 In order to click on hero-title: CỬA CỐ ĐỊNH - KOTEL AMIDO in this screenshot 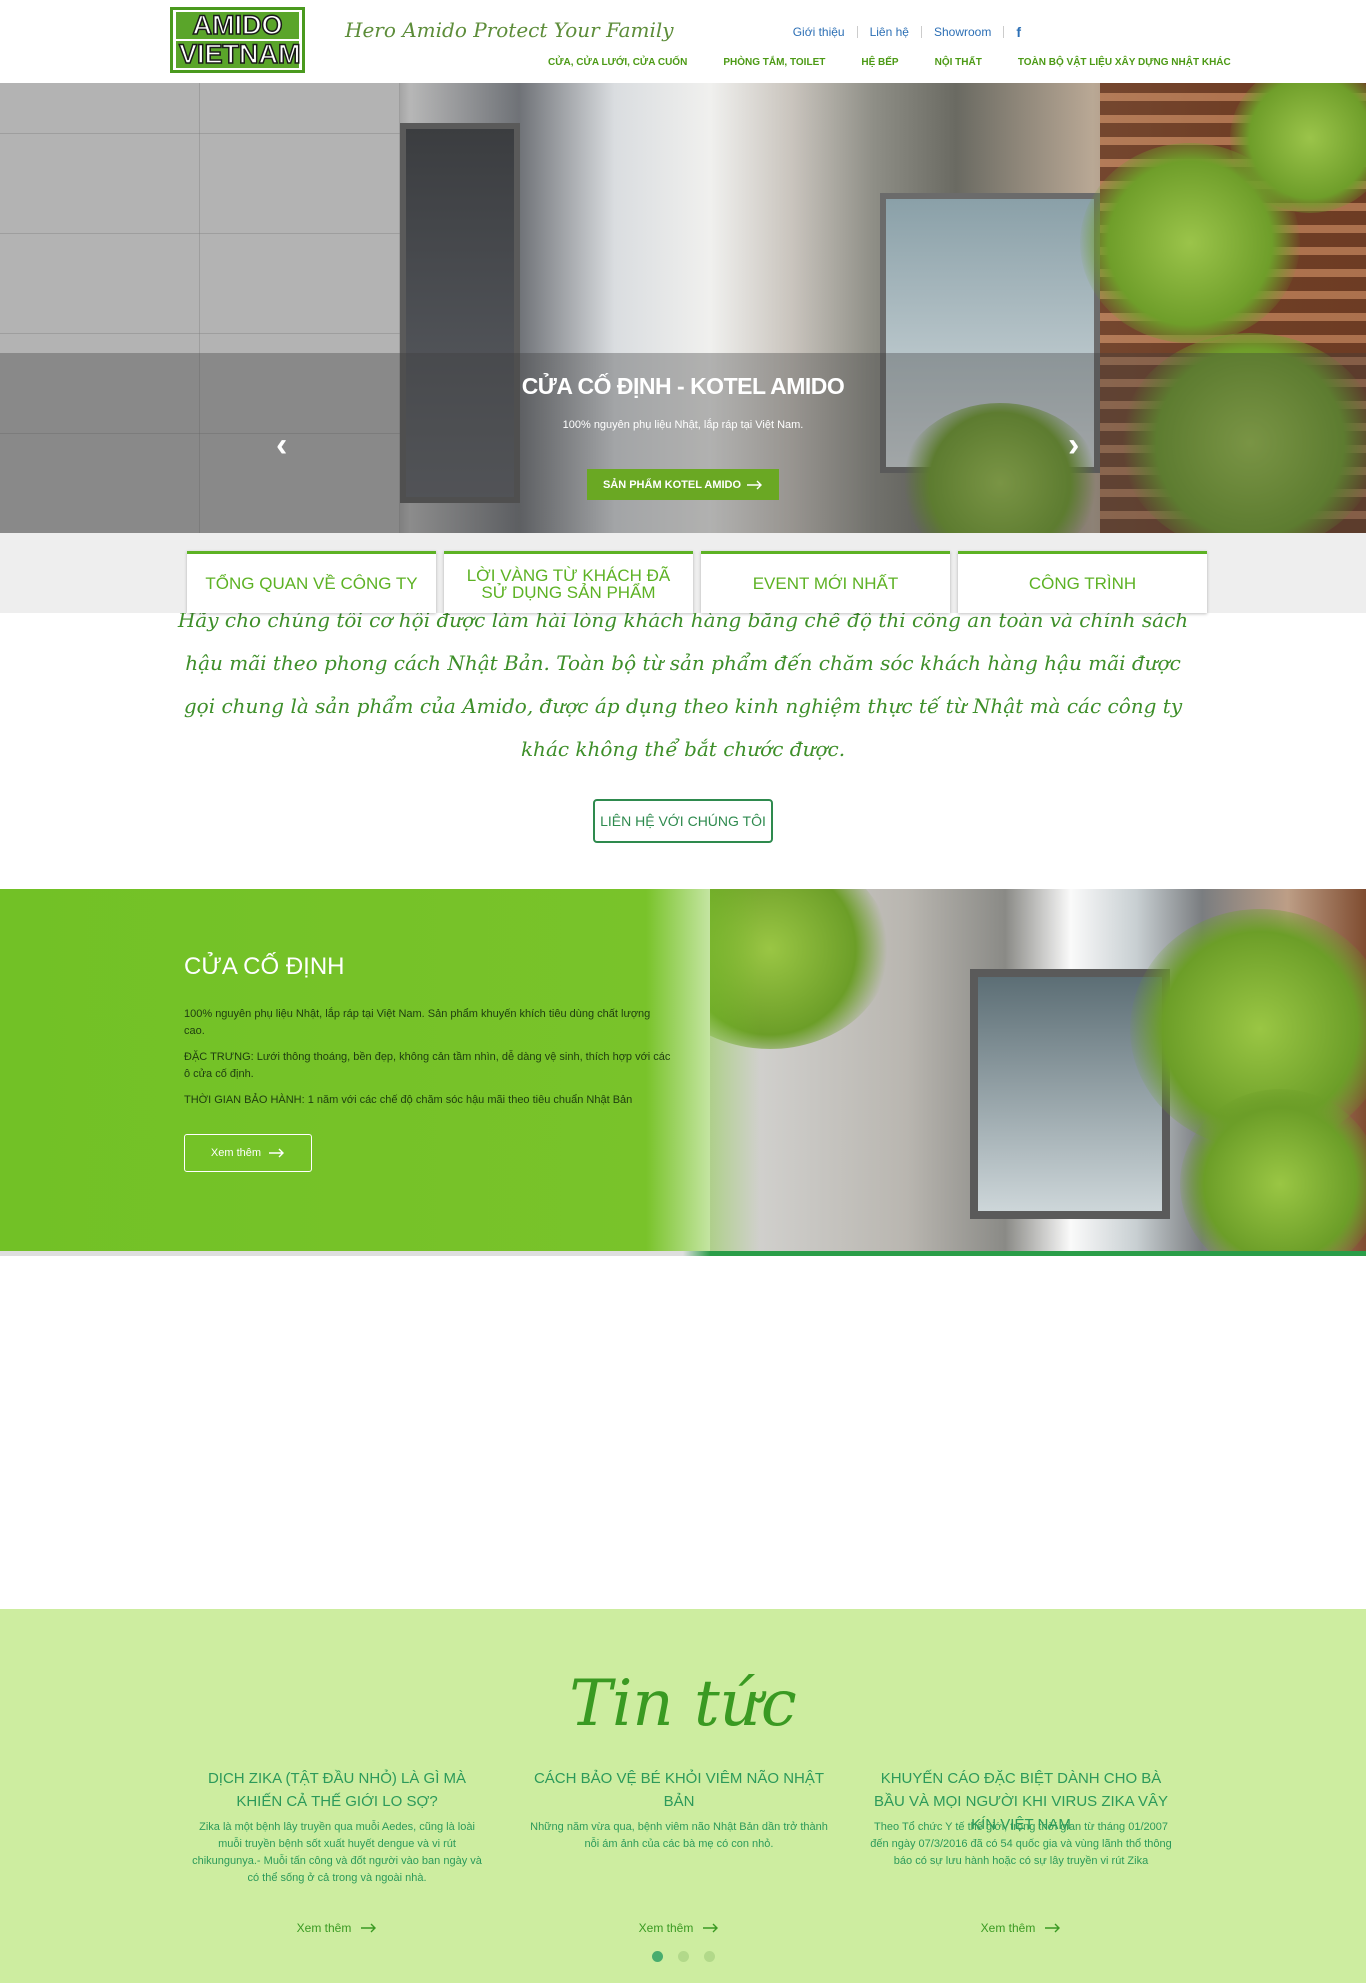, I will do `click(683, 386)`.